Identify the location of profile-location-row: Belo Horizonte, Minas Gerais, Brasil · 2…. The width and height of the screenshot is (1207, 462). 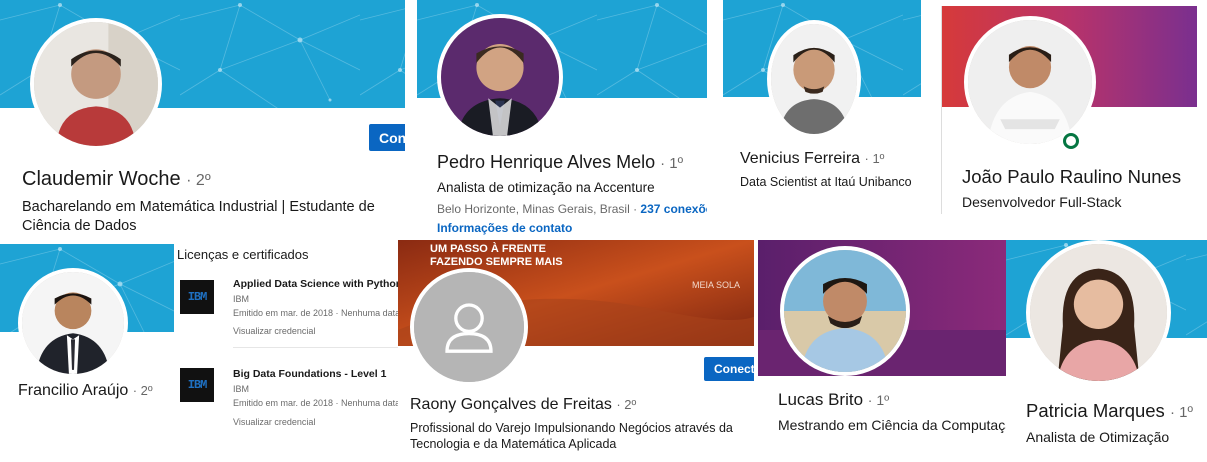
(572, 209).